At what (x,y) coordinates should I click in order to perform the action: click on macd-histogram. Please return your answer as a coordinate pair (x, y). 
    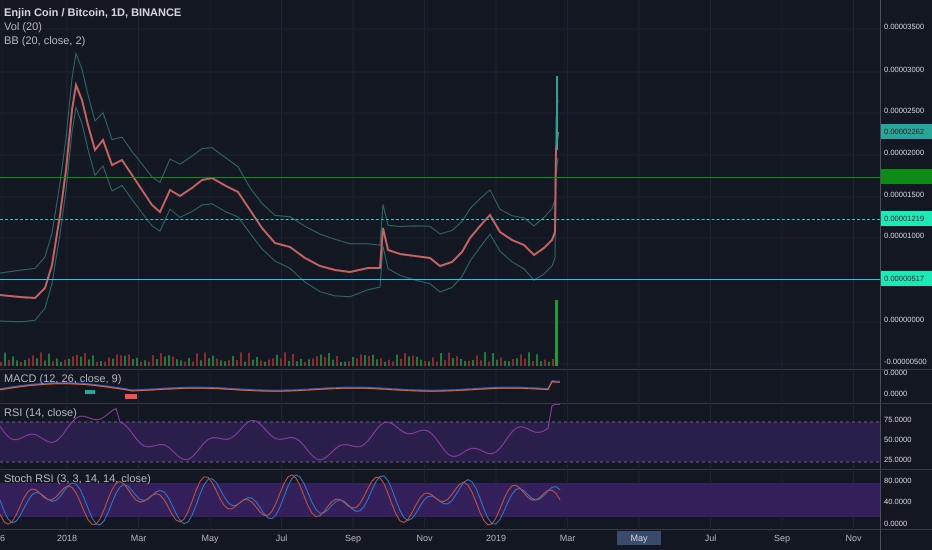
    Looking at the image, I should click on (111, 394).